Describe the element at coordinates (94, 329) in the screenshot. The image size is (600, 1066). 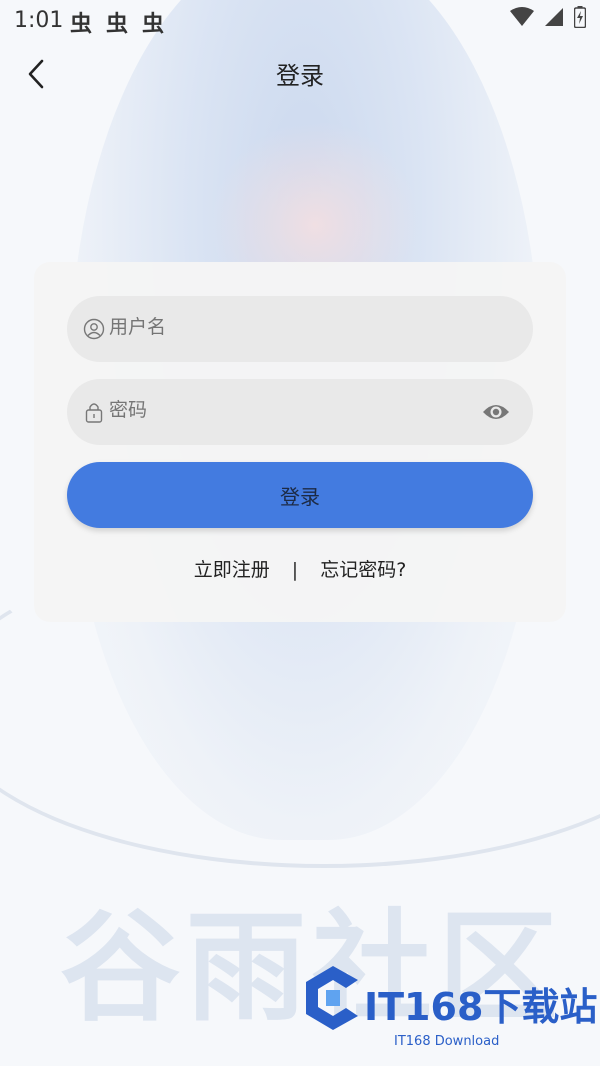
I see `user-icon` at that location.